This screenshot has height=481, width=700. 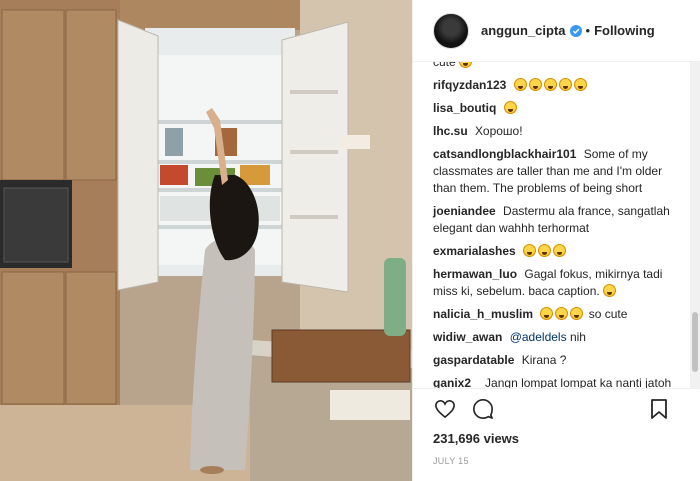 What do you see at coordinates (538, 337) in the screenshot?
I see `comment-mention: @adeldels` at bounding box center [538, 337].